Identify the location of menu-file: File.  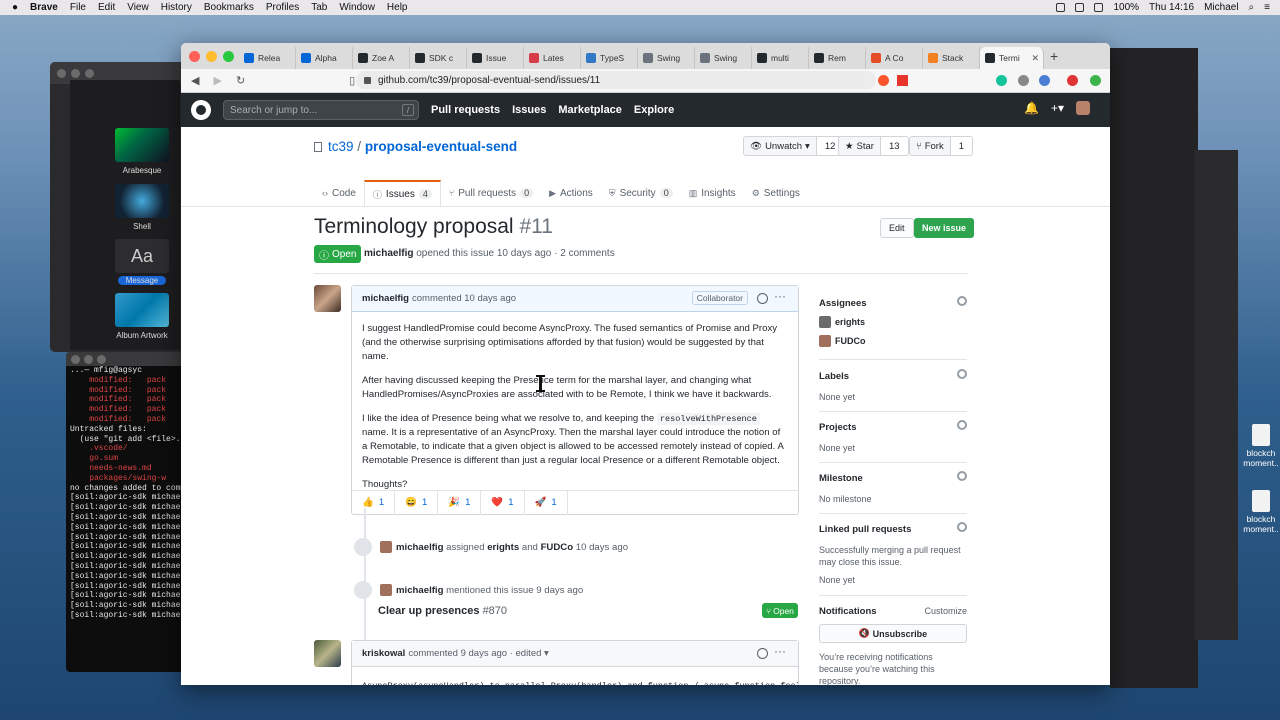
(78, 7).